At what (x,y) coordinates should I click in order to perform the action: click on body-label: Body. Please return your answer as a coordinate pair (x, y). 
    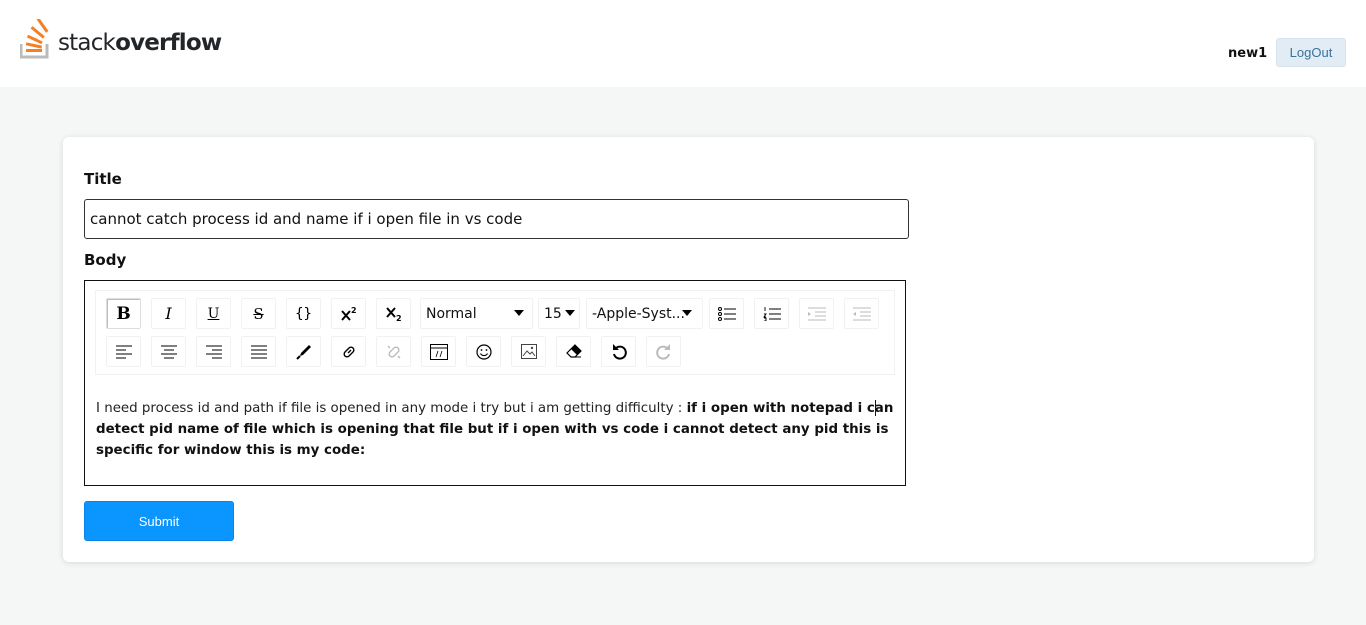
    Looking at the image, I should click on (105, 260).